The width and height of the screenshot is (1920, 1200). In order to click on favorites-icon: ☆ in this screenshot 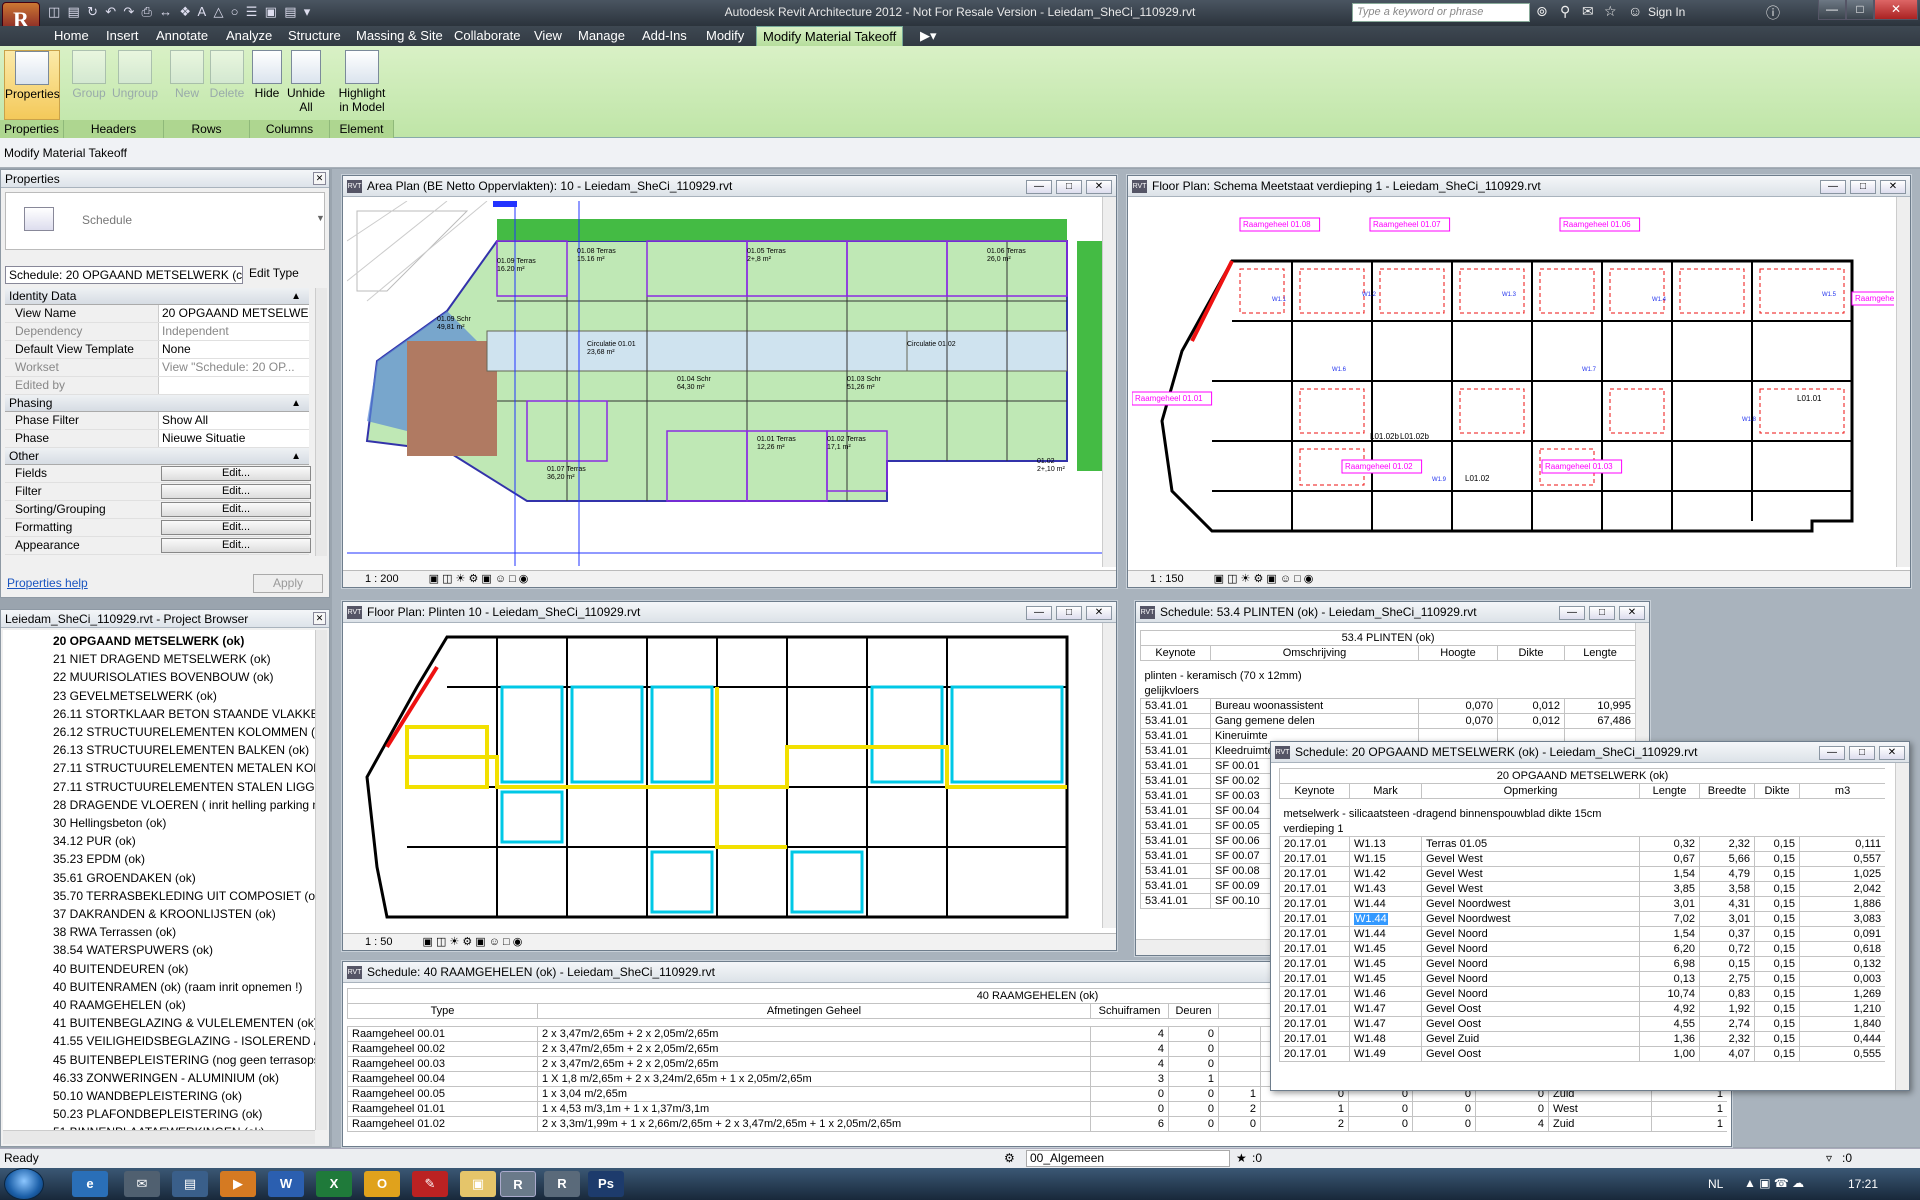, I will do `click(1610, 11)`.